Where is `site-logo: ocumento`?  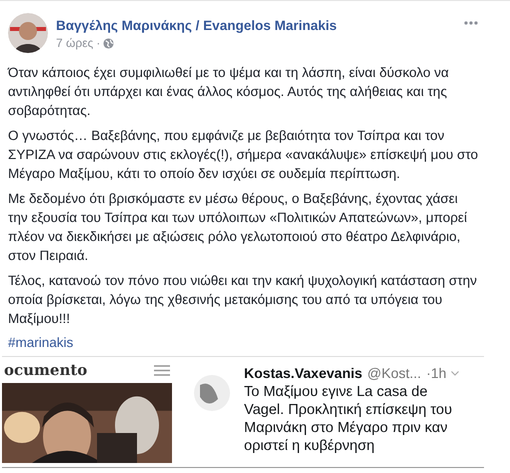 site-logo: ocumento is located at coordinates (46, 370).